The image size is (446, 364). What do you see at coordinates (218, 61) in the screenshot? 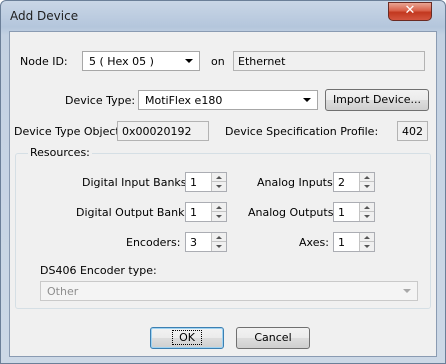
I see `on-label: on` at bounding box center [218, 61].